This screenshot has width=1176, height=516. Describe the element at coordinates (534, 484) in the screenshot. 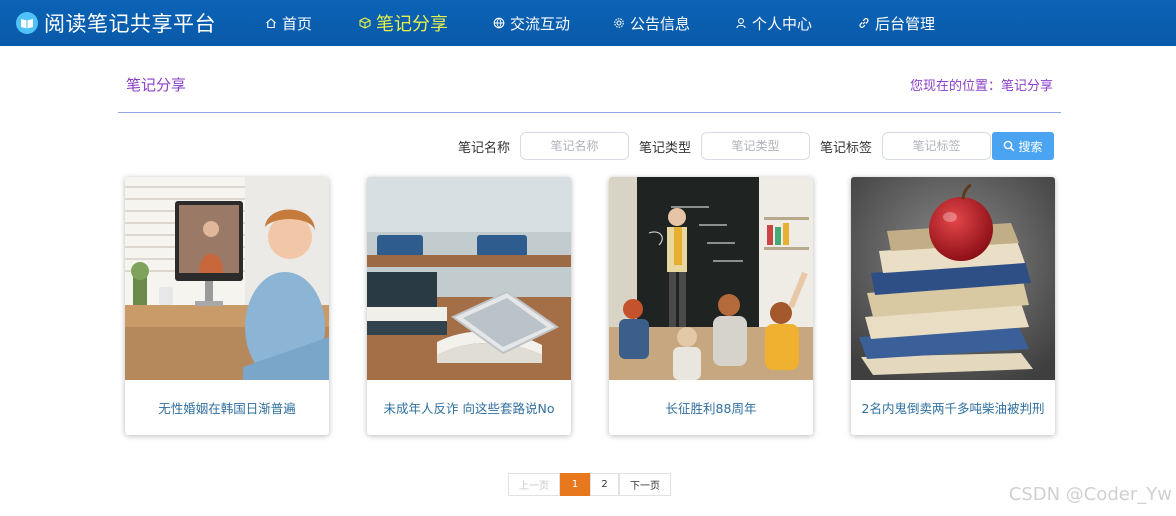

I see `prev-page-button: 上一页` at that location.